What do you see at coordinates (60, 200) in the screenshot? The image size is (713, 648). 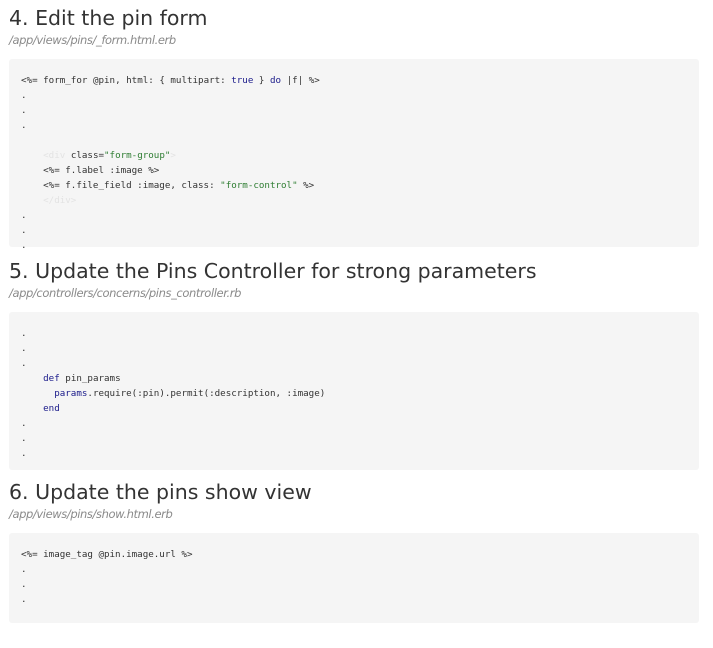 I see `code-token: </div>` at bounding box center [60, 200].